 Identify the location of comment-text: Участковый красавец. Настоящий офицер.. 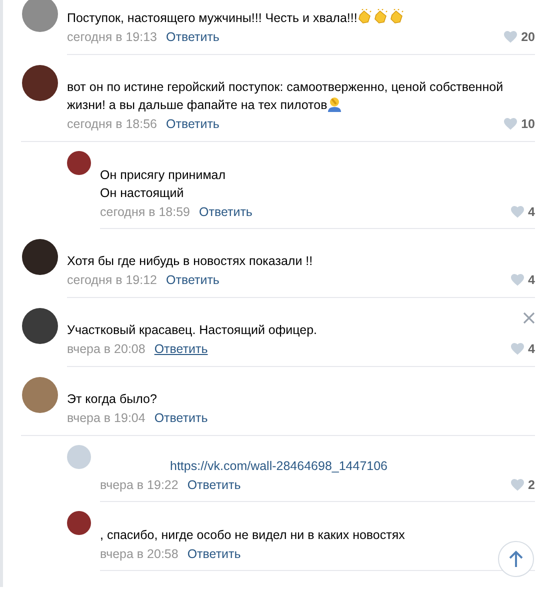
(192, 330).